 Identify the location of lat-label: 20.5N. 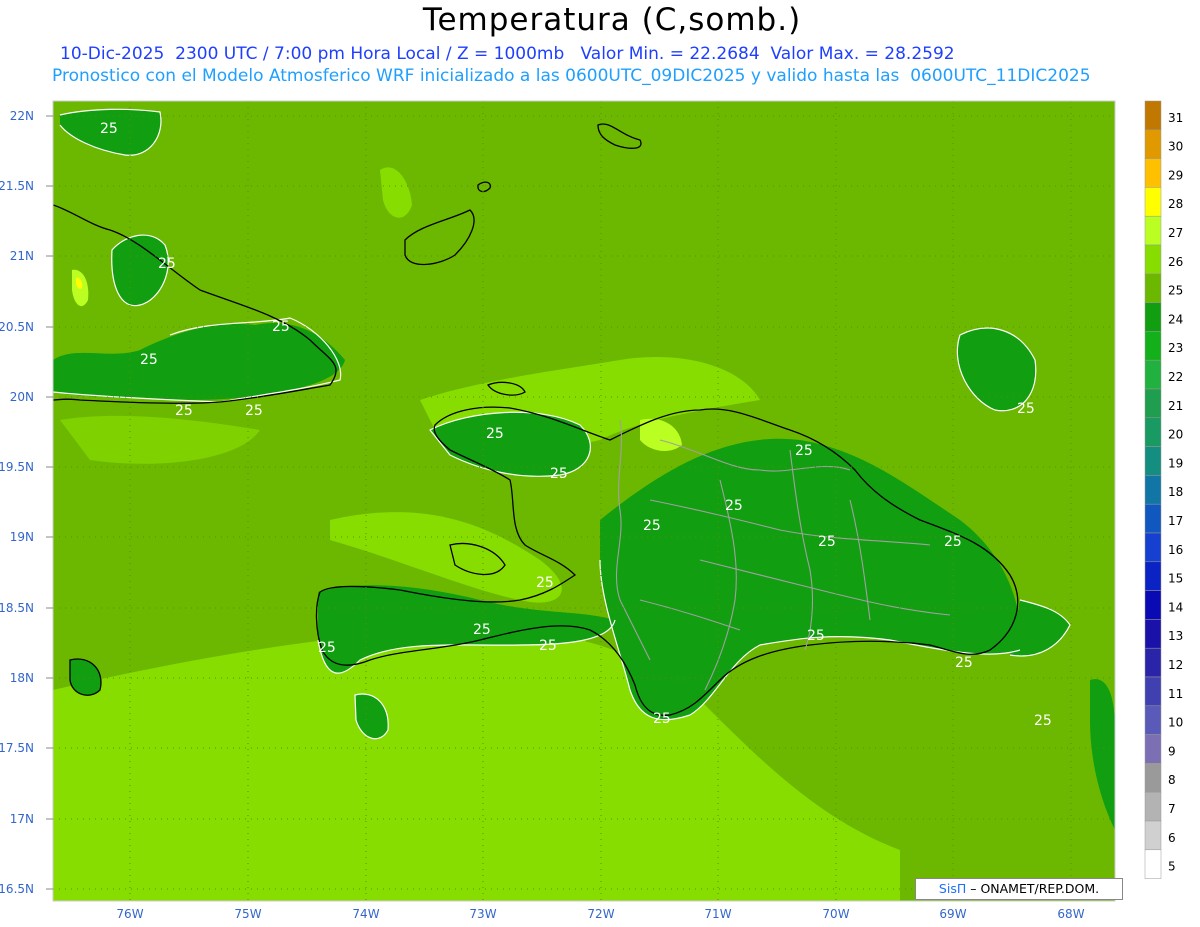
(17, 327).